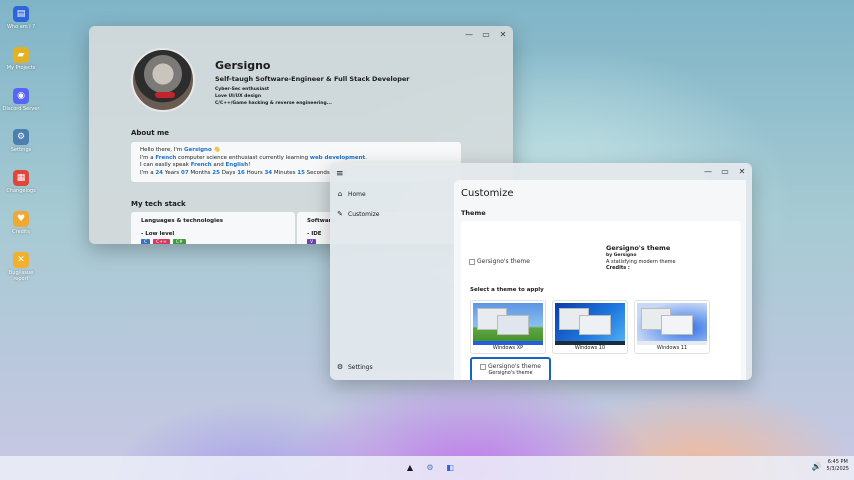 The height and width of the screenshot is (480, 854). I want to click on home-icon: ⌂, so click(340, 194).